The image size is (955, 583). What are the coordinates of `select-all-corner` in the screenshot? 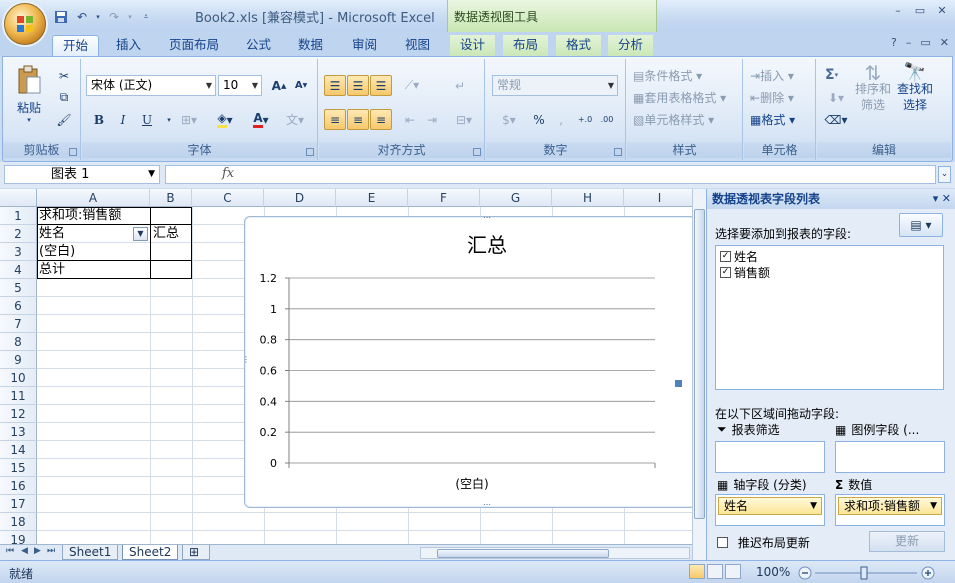 It's located at (18, 198).